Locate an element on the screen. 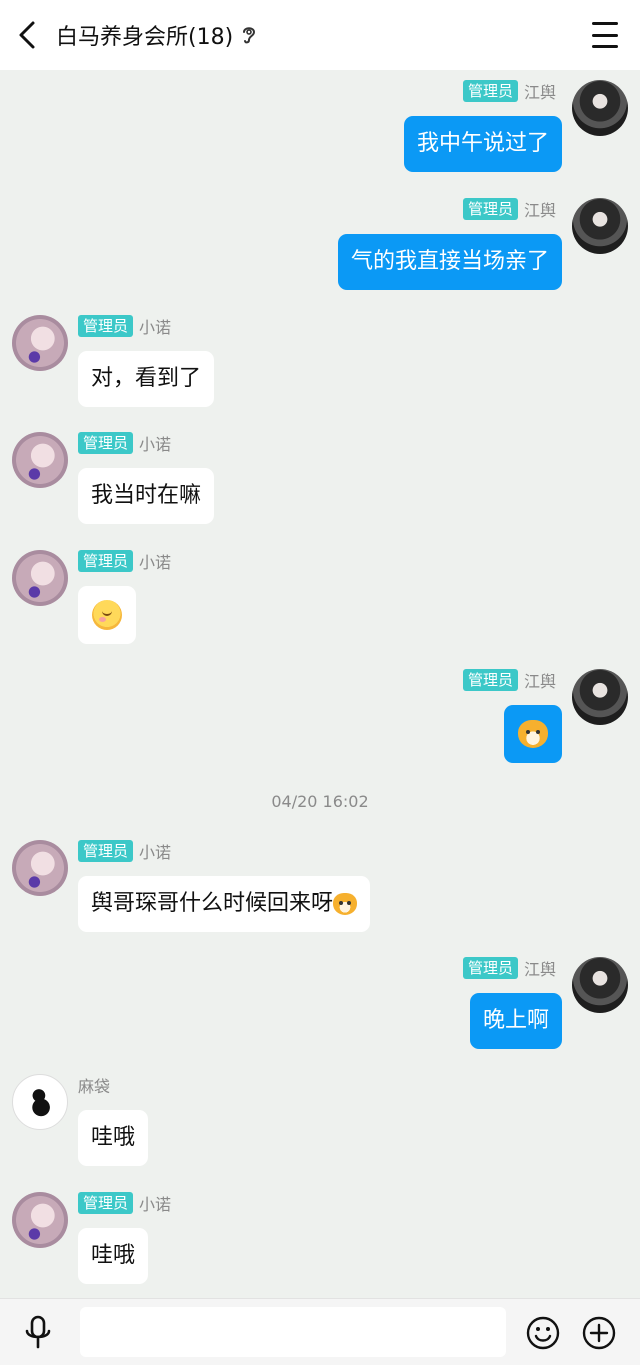  input-bar is located at coordinates (320, 1331).